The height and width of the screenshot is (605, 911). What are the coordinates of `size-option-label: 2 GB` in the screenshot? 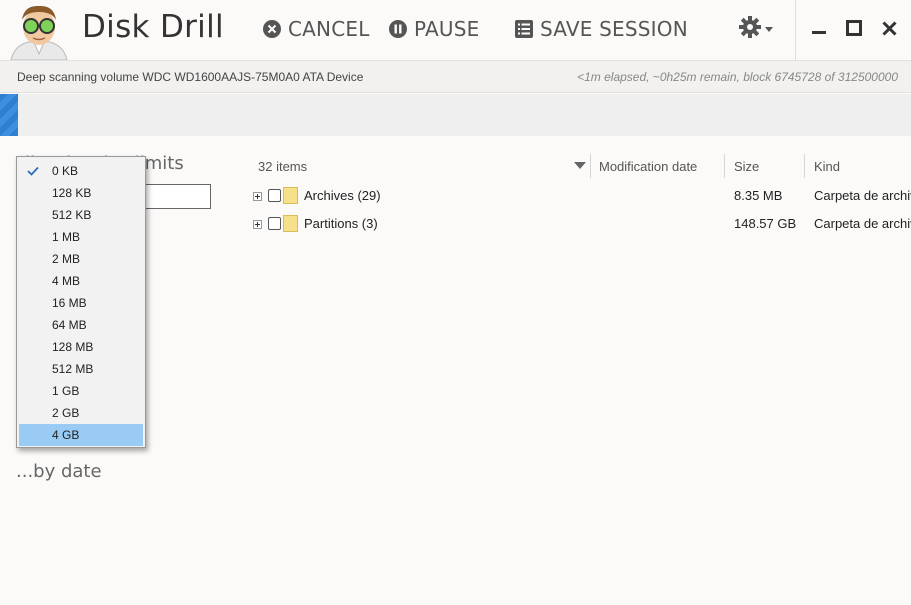 It's located at (66, 413).